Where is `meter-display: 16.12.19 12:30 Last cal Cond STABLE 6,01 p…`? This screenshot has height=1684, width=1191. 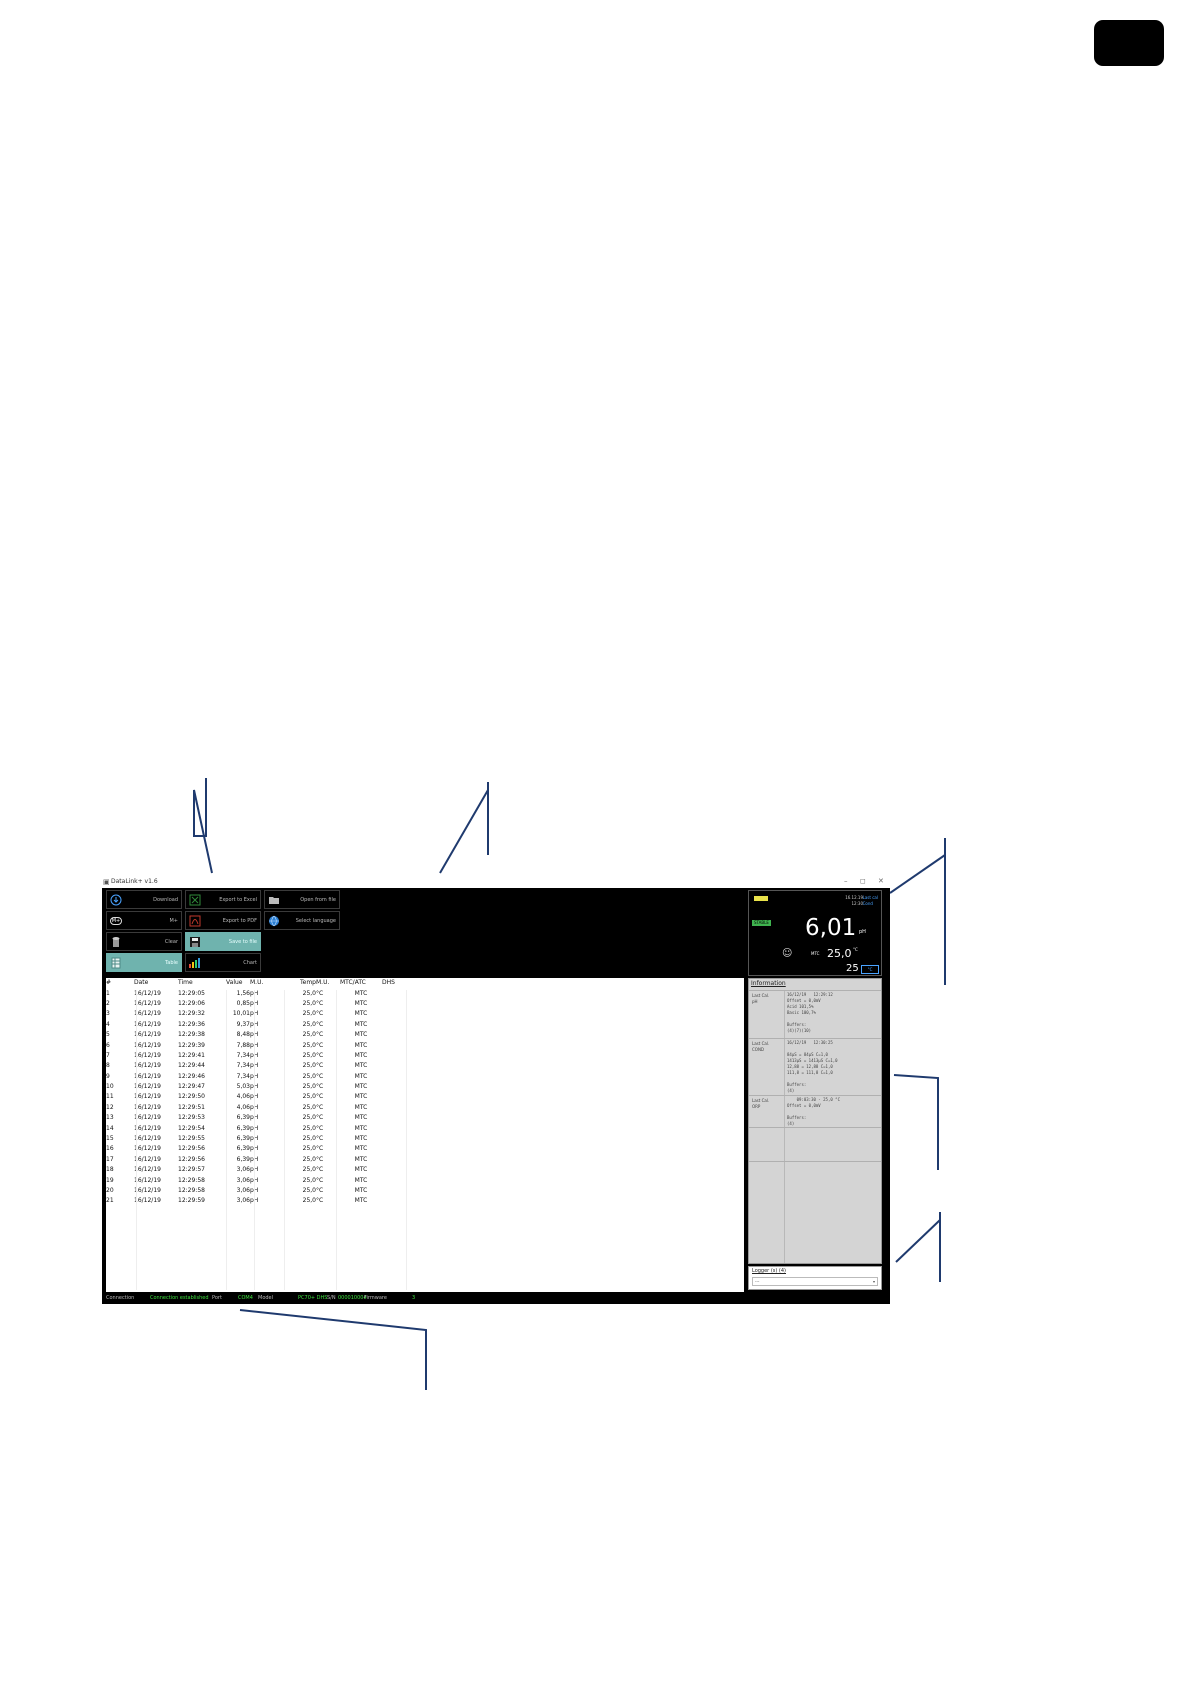
meter-display: 16.12.19 12:30 Last cal Cond STABLE 6,01 p… is located at coordinates (815, 933).